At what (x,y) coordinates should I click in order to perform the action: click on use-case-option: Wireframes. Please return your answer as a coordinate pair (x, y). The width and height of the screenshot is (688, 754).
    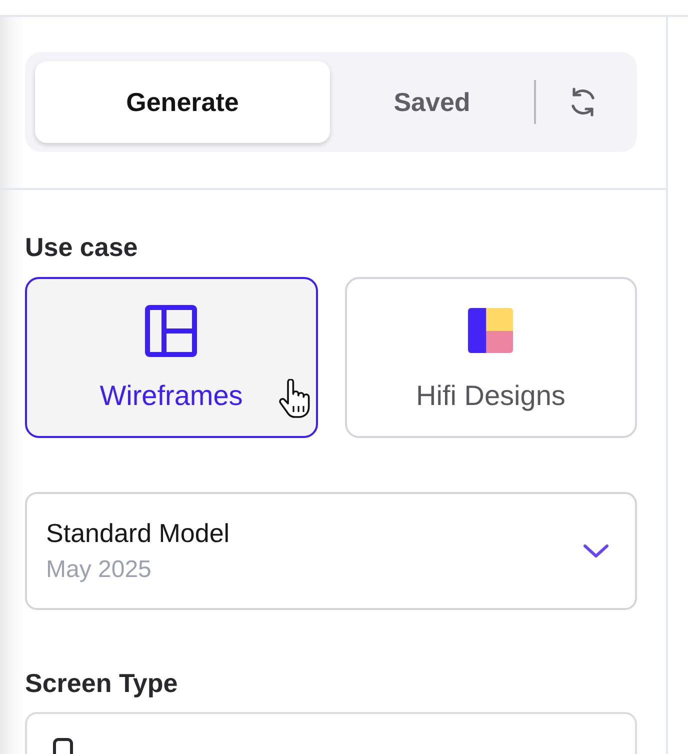
    Looking at the image, I should click on (171, 357).